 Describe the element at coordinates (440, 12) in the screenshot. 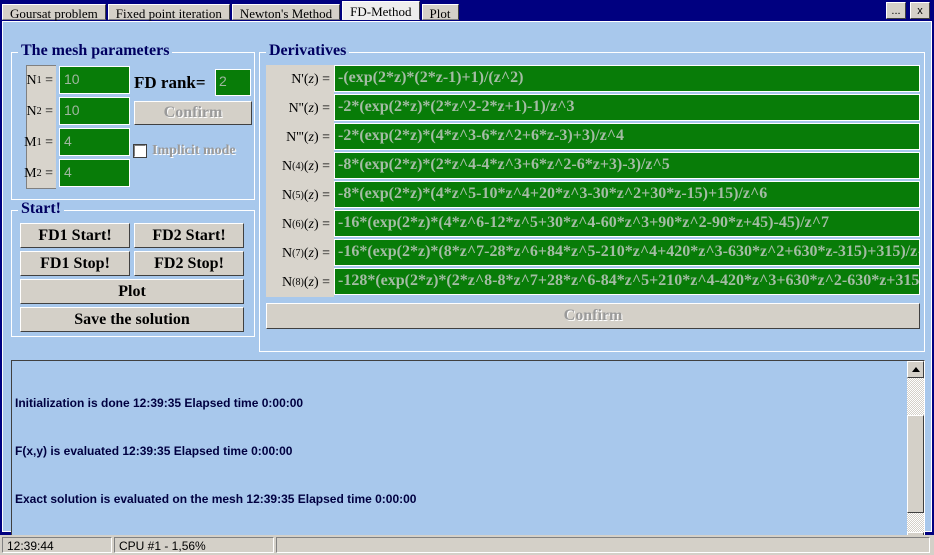

I see `tab-plot: Plot` at that location.